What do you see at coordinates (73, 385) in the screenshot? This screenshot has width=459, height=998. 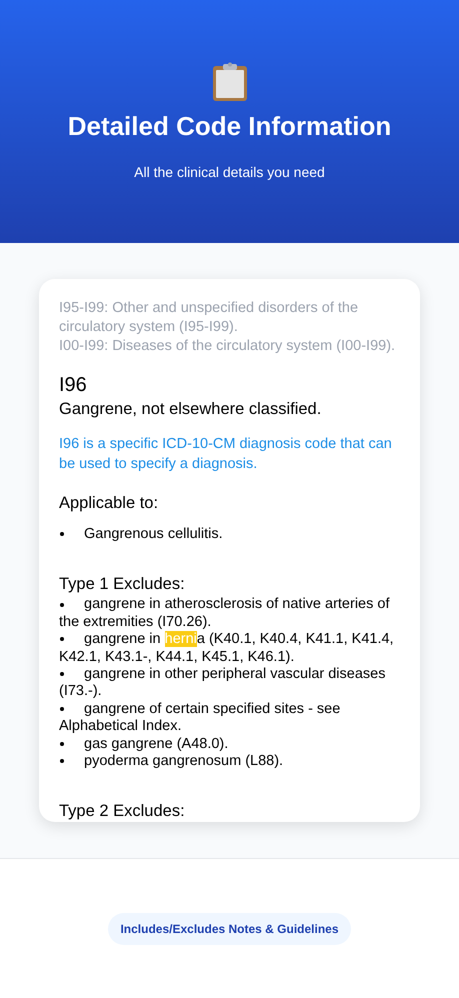 I see `code-title: I96` at bounding box center [73, 385].